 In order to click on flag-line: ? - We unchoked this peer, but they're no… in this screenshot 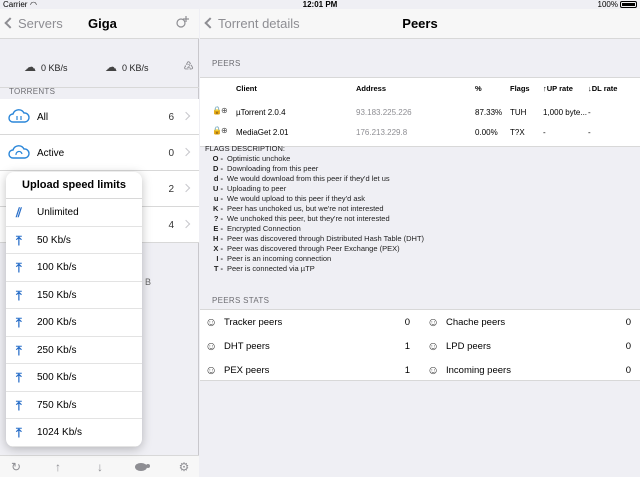, I will do `click(420, 219)`.